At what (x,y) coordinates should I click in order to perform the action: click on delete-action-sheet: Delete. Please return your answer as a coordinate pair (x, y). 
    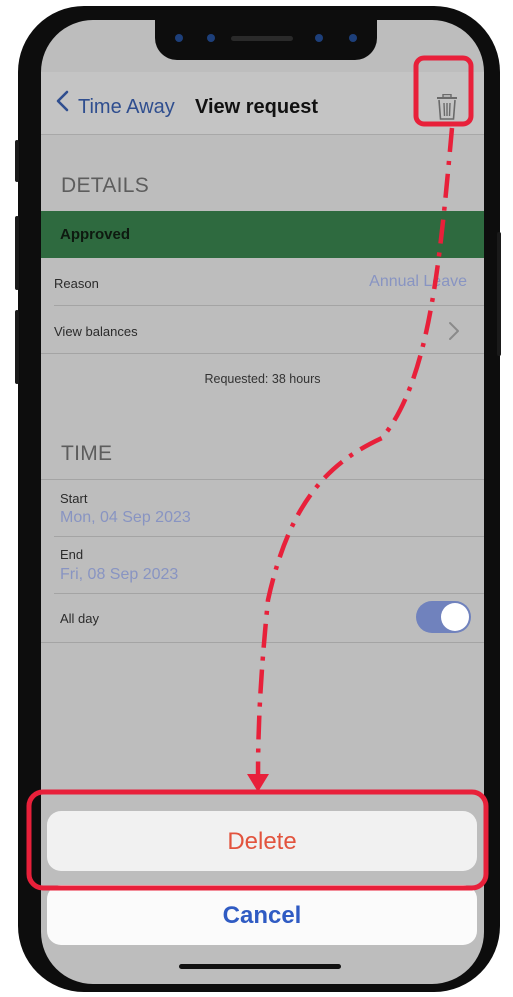
    Looking at the image, I should click on (262, 841).